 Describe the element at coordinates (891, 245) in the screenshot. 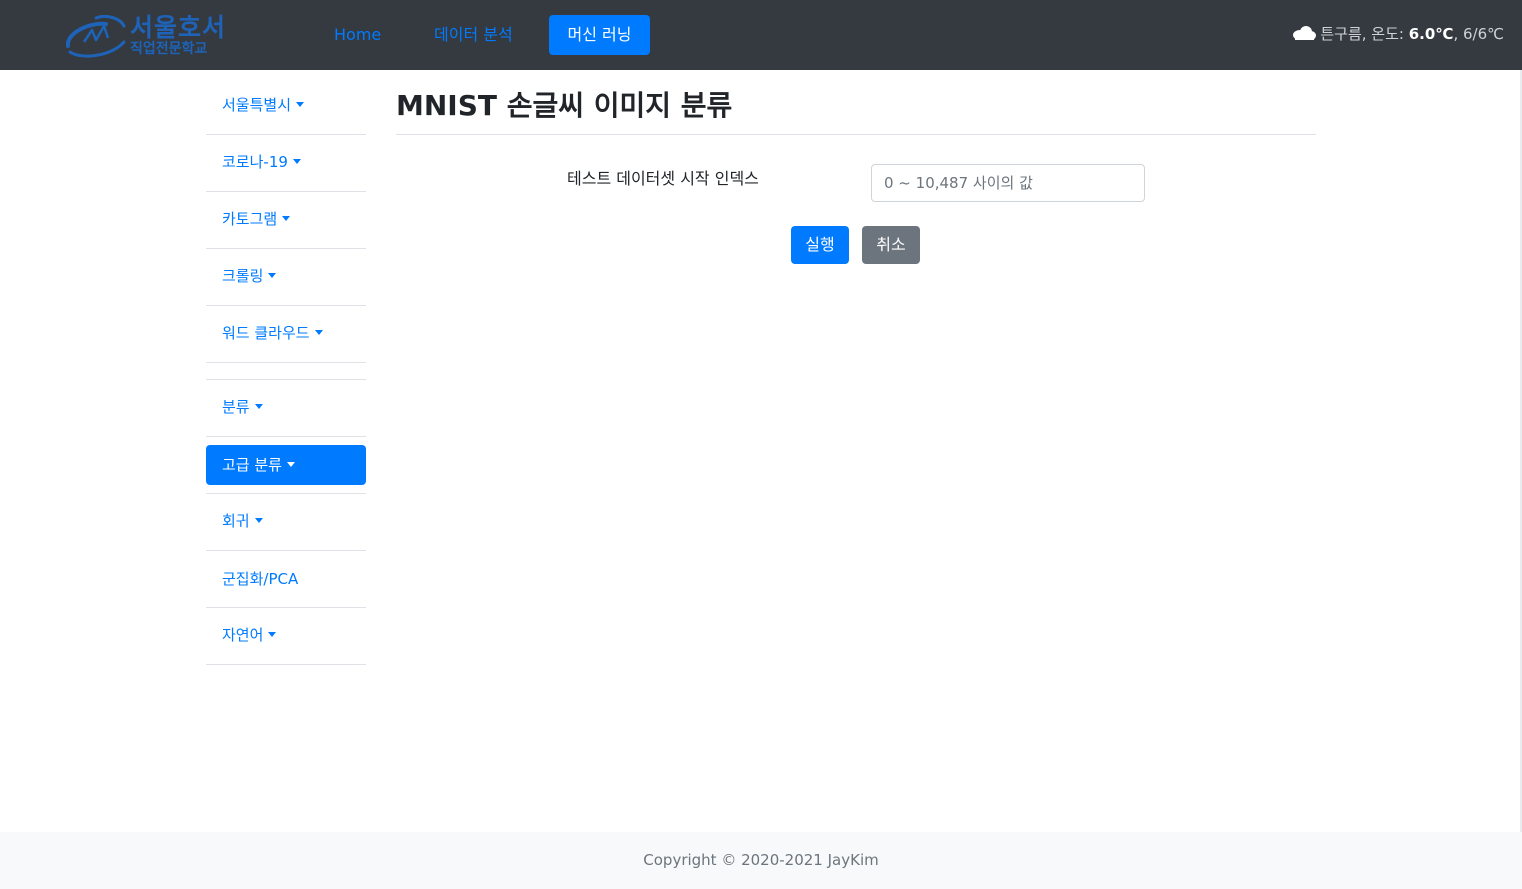

I see `cancel-button: 취소` at that location.